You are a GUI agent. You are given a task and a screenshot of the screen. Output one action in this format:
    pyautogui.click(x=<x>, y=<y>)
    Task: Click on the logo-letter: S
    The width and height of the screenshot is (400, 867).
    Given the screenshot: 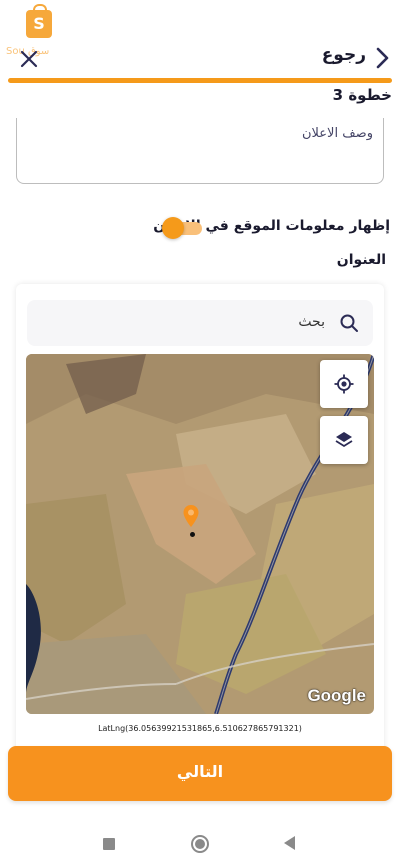 What is the action you would take?
    pyautogui.click(x=39, y=23)
    